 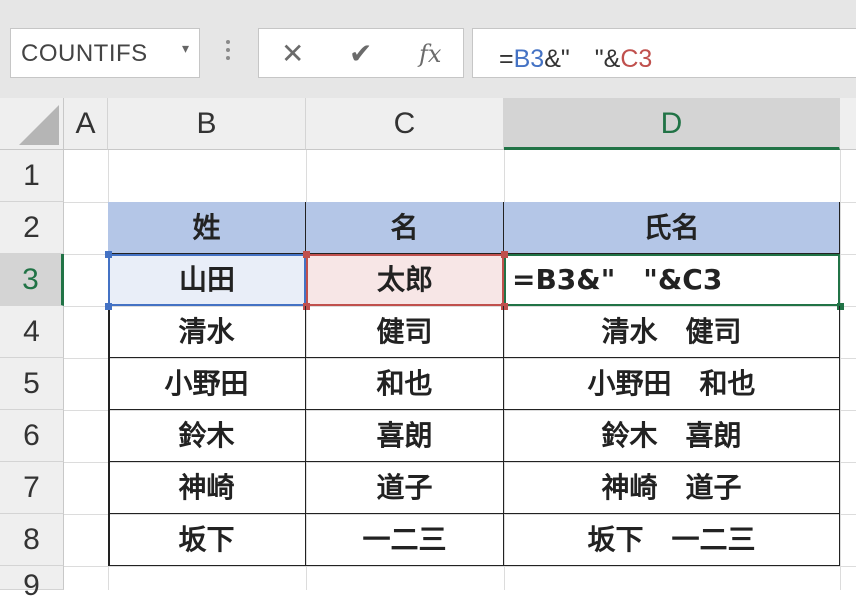 What do you see at coordinates (405, 540) in the screenshot?
I see `cell-c8: 一二三` at bounding box center [405, 540].